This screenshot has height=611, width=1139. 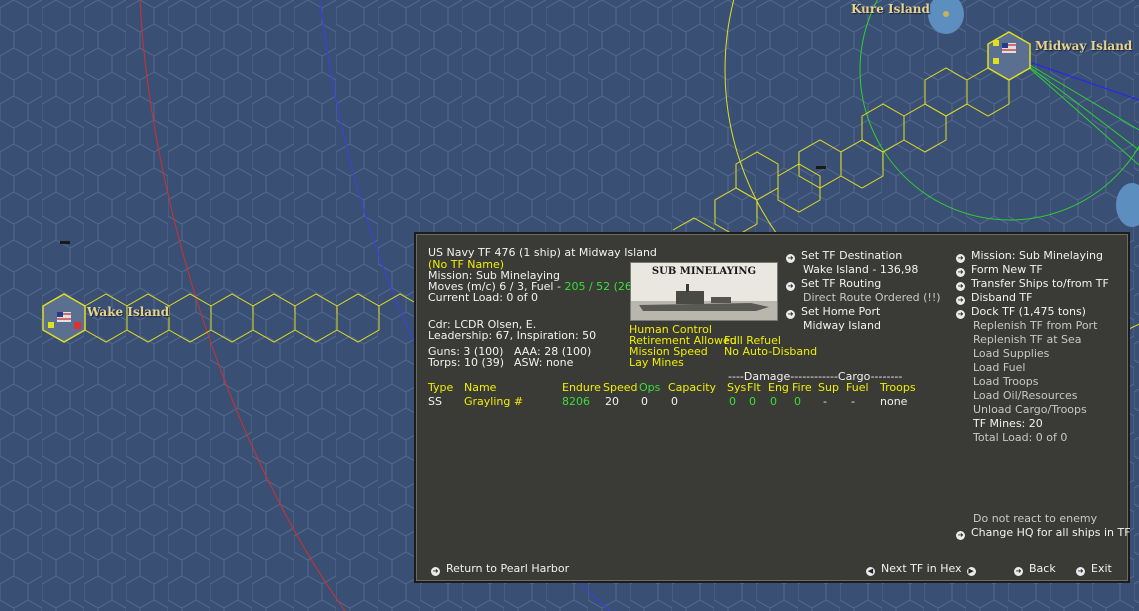 What do you see at coordinates (1027, 339) in the screenshot?
I see `replenish-sea-button: Replenish TF at Sea` at bounding box center [1027, 339].